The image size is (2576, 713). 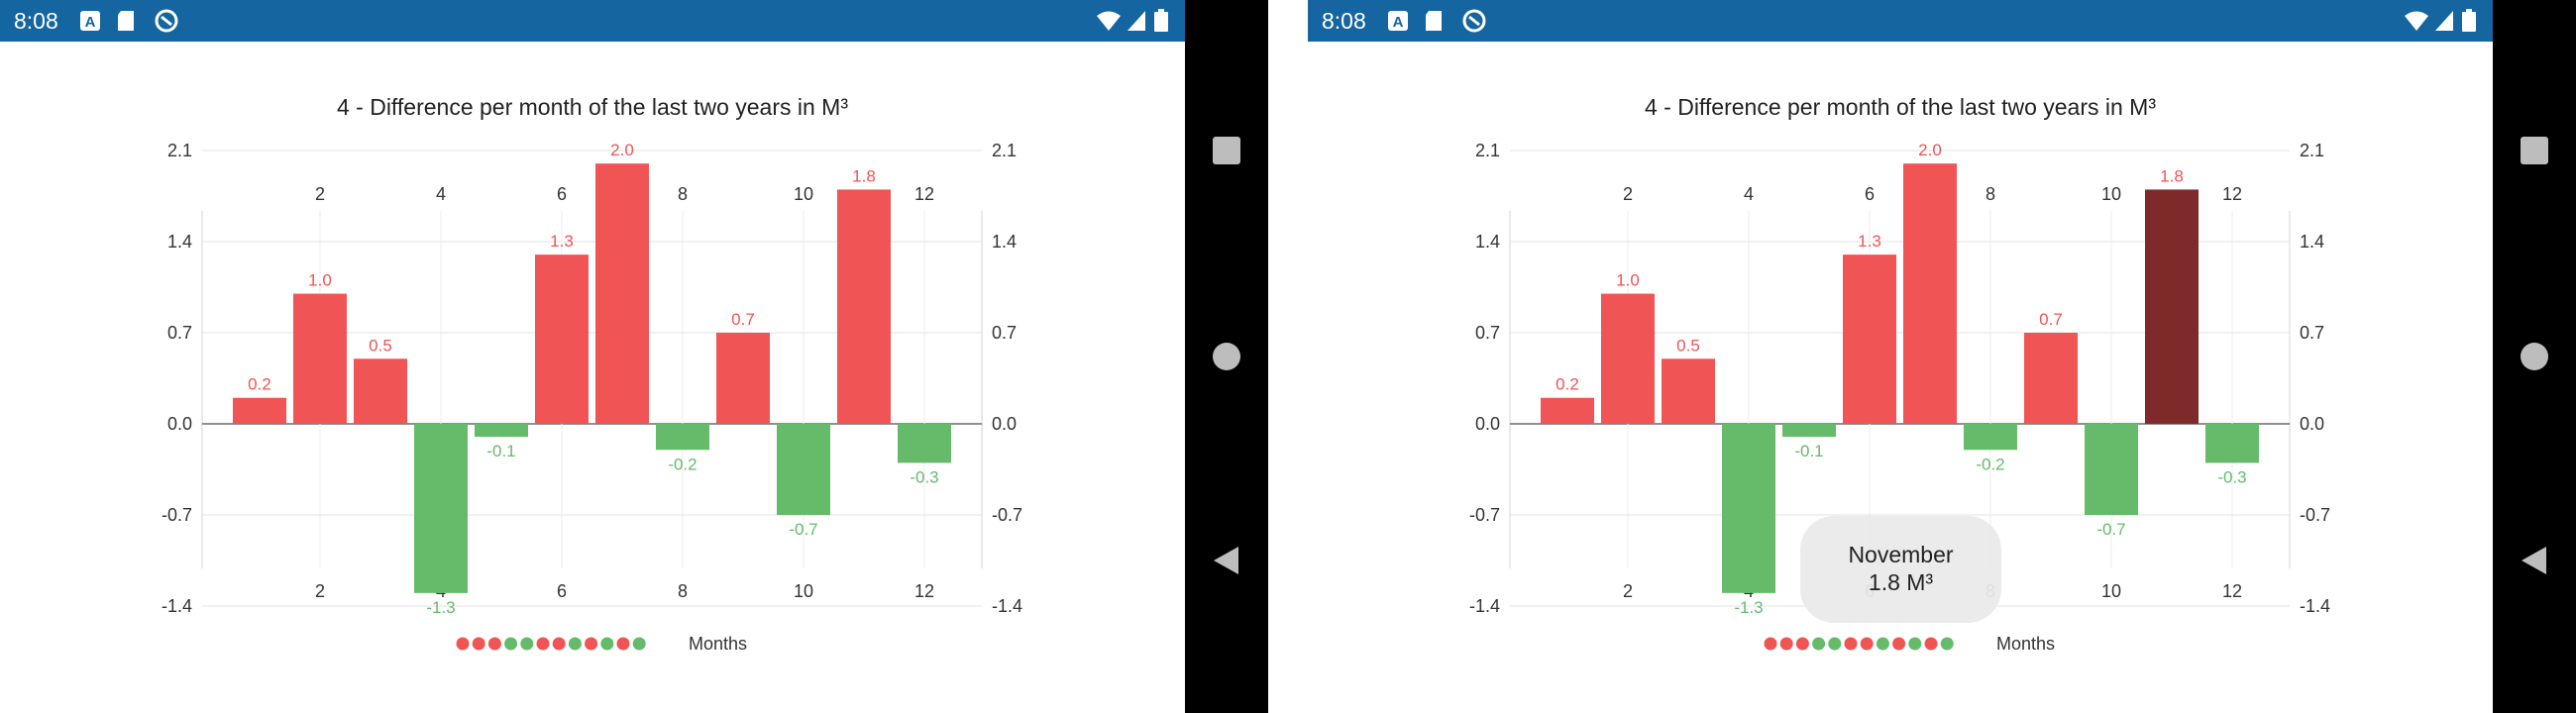 I want to click on y-tick-label-left: 1.4, so click(x=179, y=242).